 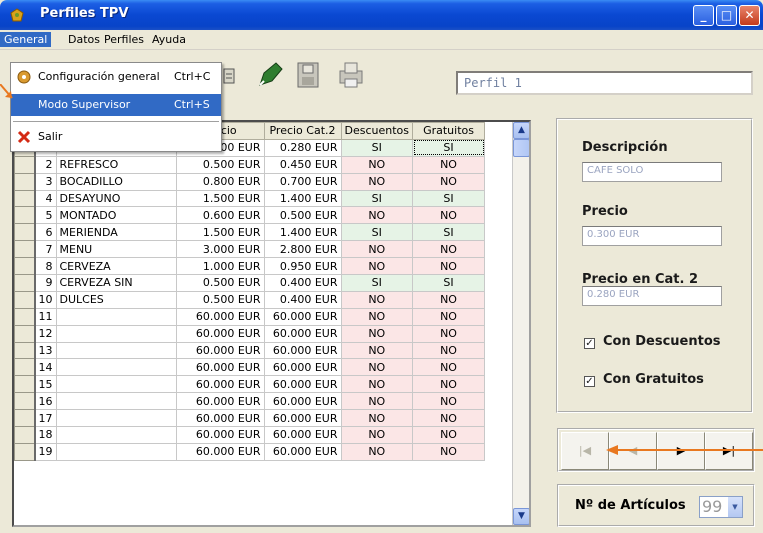 What do you see at coordinates (352, 75) in the screenshot?
I see `print-icon` at bounding box center [352, 75].